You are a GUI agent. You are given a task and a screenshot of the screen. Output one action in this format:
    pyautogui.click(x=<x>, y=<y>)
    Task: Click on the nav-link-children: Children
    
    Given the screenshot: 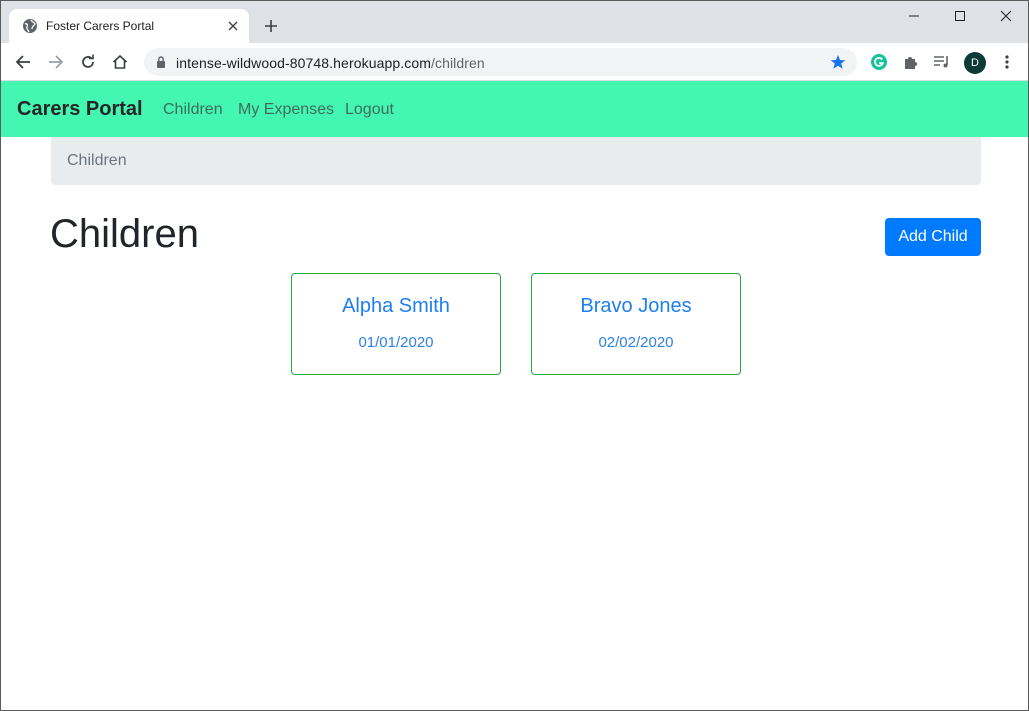 What is the action you would take?
    pyautogui.click(x=193, y=110)
    